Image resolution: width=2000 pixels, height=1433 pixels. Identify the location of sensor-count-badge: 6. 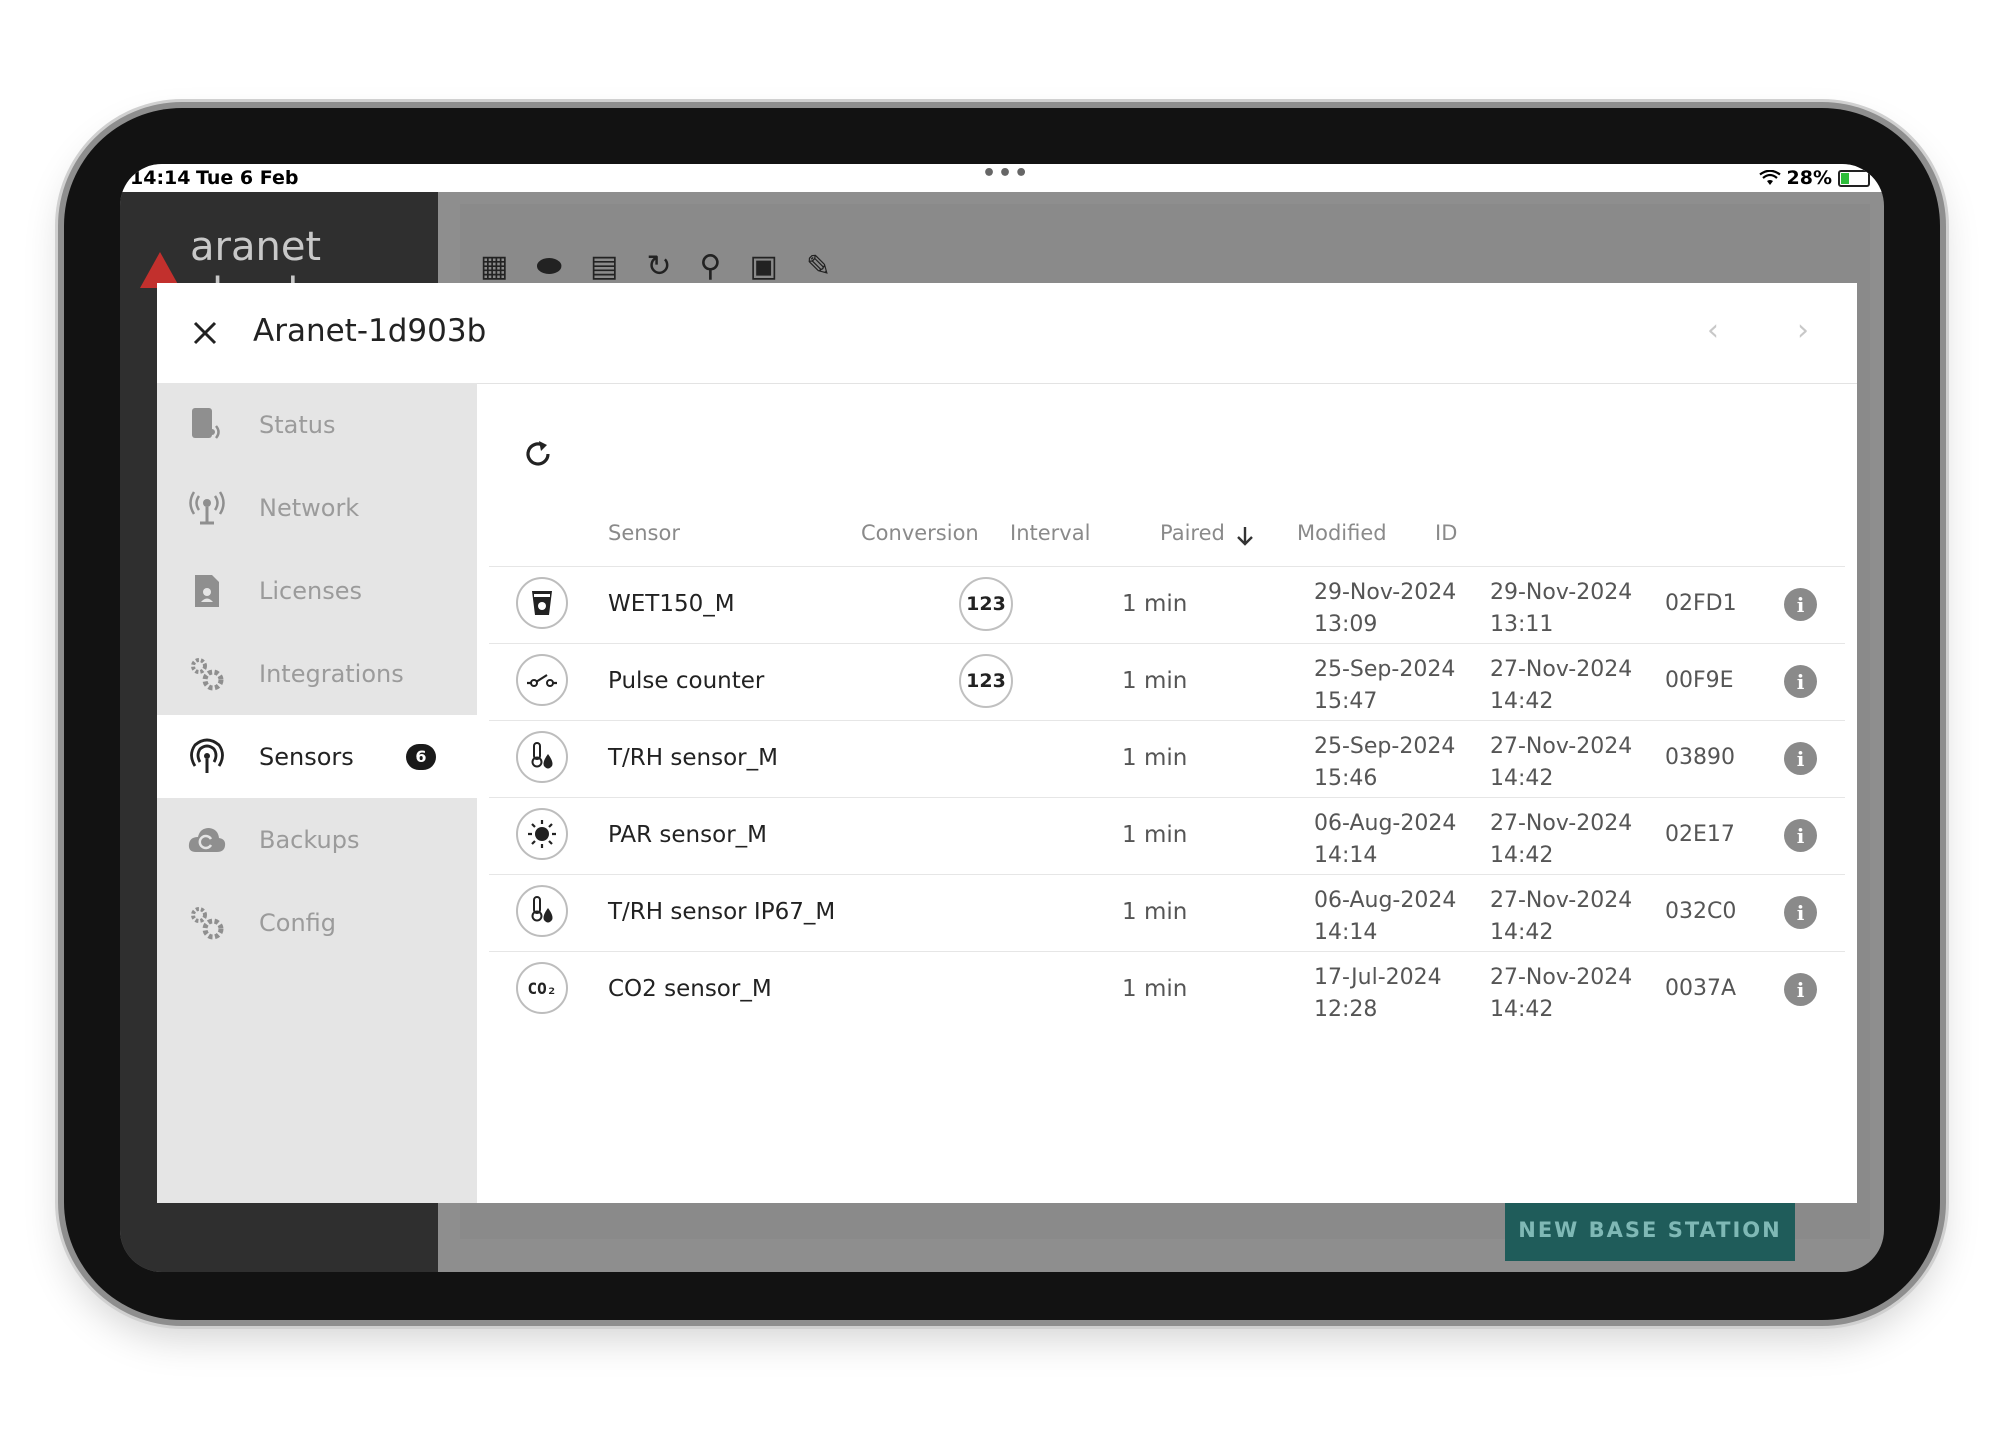
(421, 756).